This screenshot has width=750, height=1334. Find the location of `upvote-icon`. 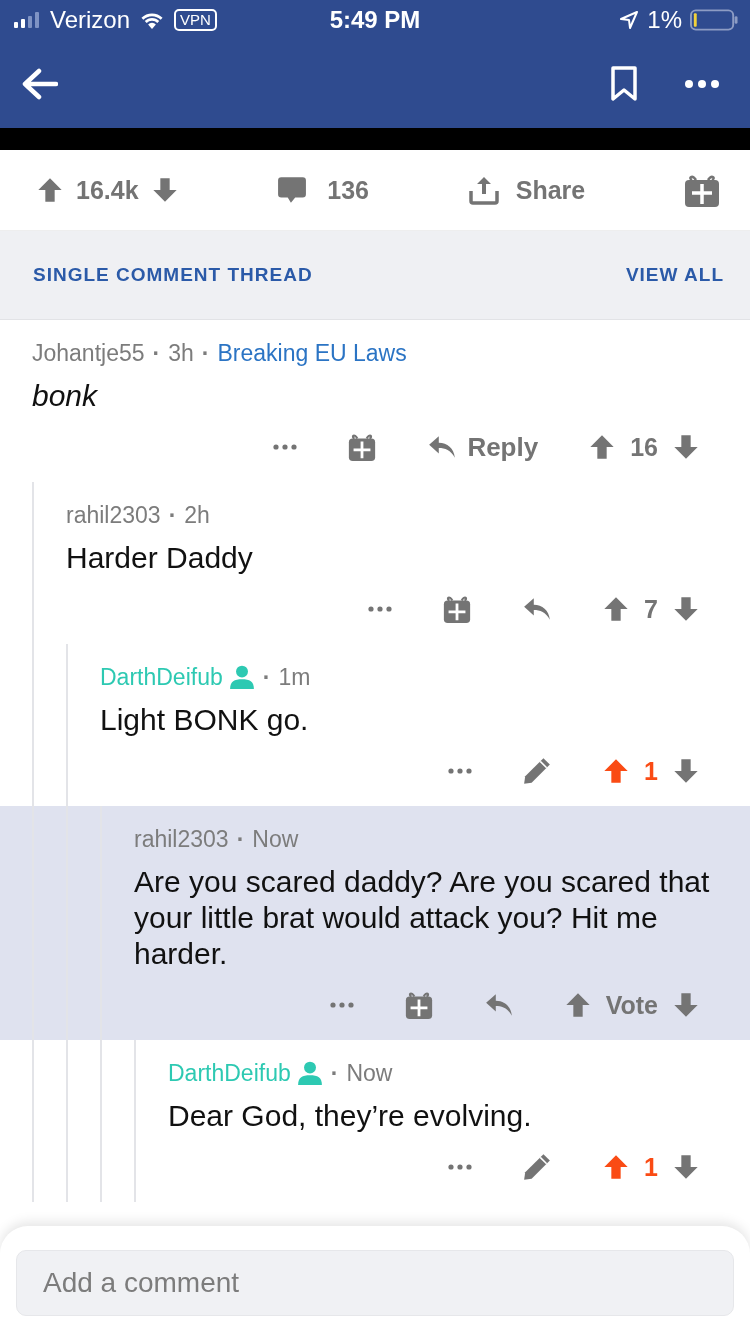

upvote-icon is located at coordinates (50, 190).